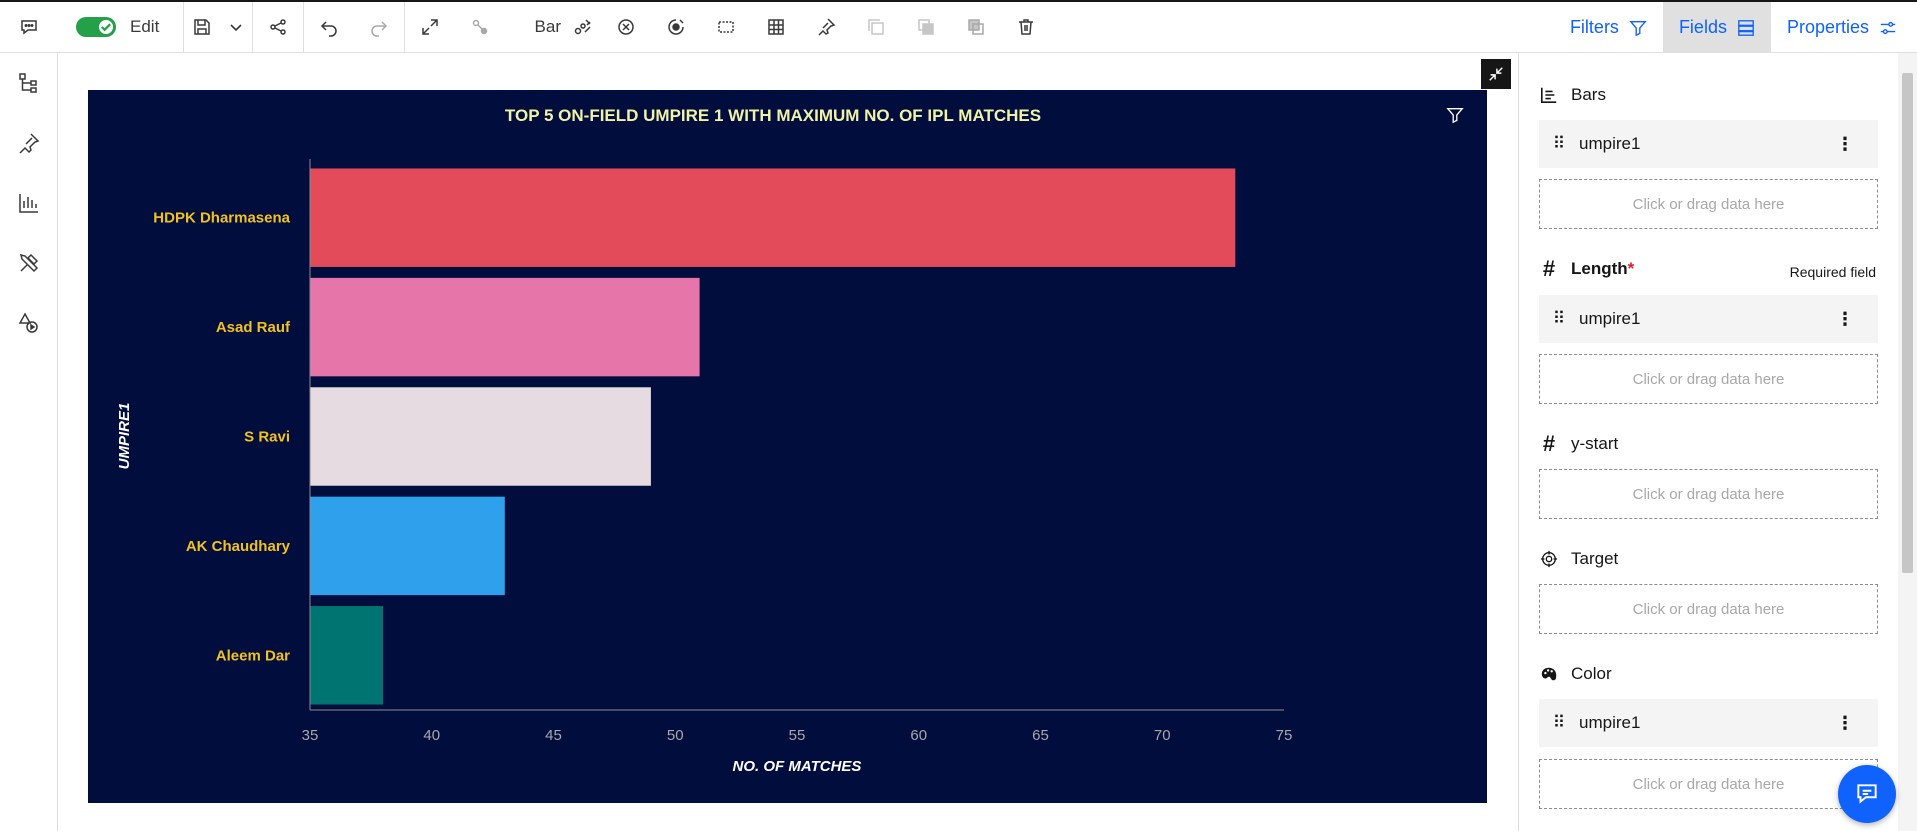 The image size is (1917, 831). Describe the element at coordinates (124, 436) in the screenshot. I see `y-axis-title: UMPIRE1` at that location.